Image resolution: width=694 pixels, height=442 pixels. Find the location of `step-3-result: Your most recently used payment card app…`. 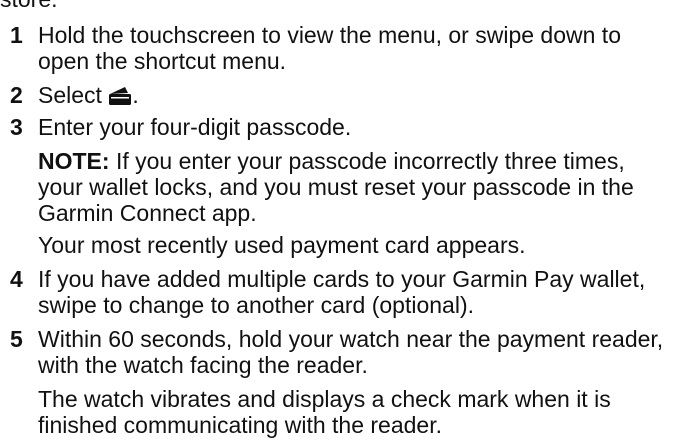

step-3-result: Your most recently used payment card app… is located at coordinates (282, 245).